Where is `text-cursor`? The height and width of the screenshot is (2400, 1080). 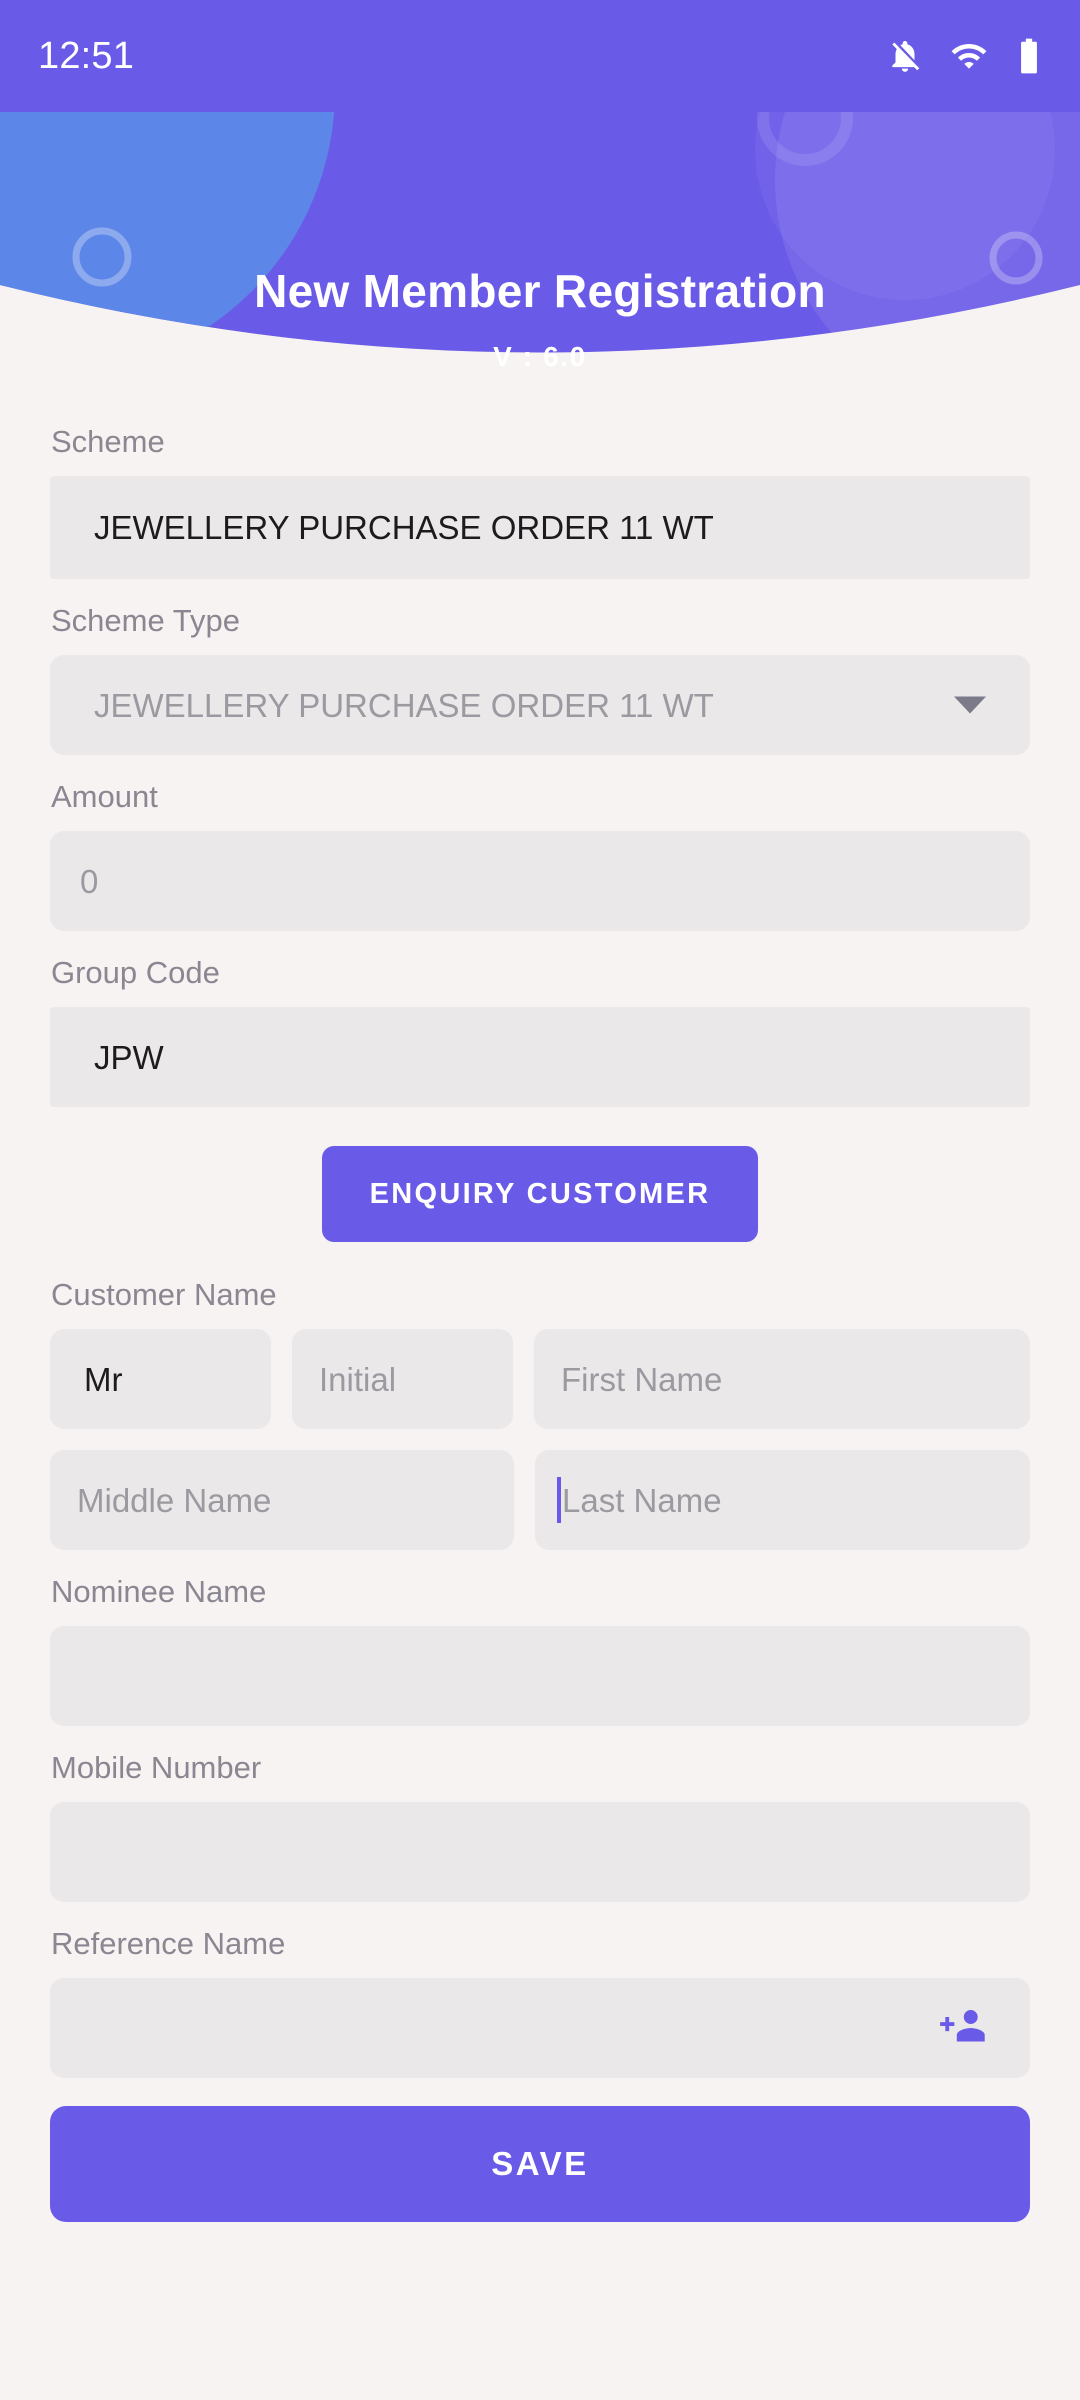 text-cursor is located at coordinates (559, 1500).